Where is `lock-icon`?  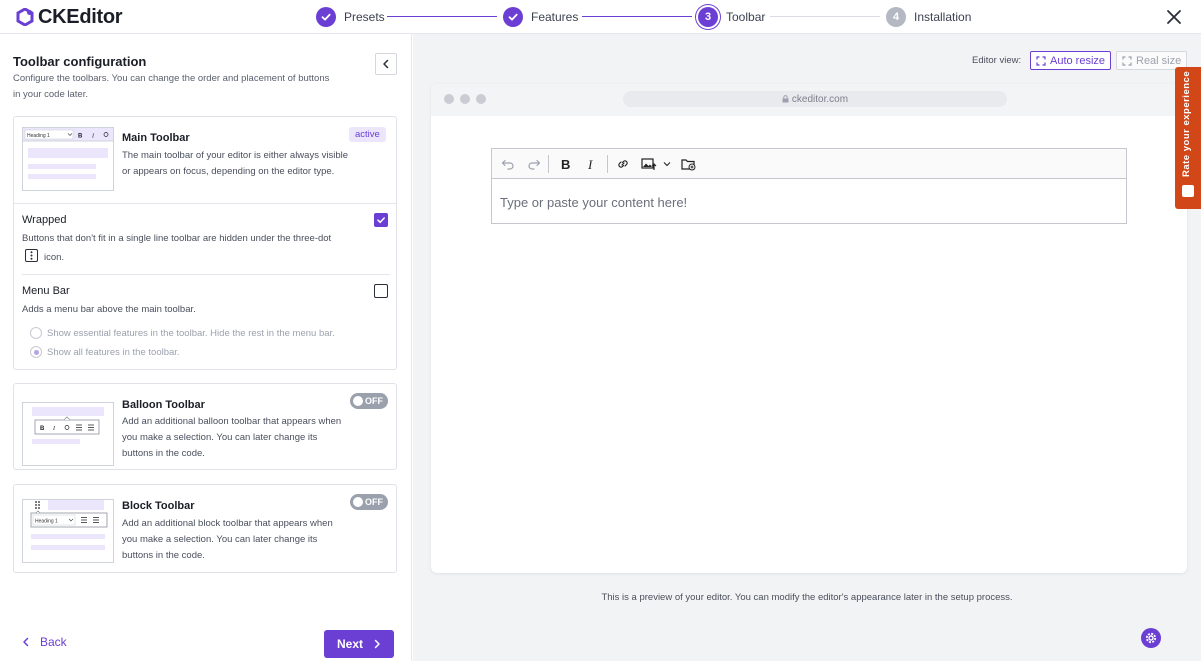 lock-icon is located at coordinates (785, 99).